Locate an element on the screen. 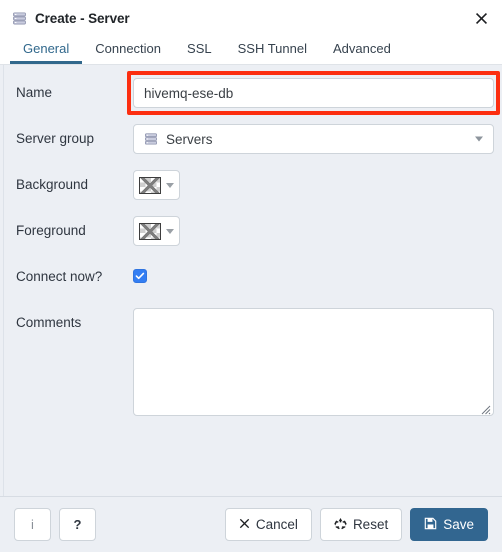 Image resolution: width=502 pixels, height=552 pixels. close-x-icon is located at coordinates (244, 524).